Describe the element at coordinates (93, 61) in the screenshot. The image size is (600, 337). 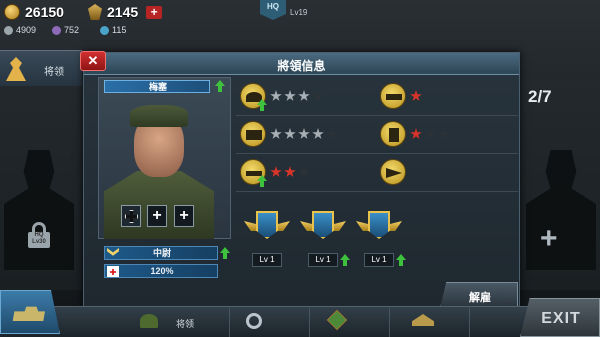
I see `close-button: ✕` at that location.